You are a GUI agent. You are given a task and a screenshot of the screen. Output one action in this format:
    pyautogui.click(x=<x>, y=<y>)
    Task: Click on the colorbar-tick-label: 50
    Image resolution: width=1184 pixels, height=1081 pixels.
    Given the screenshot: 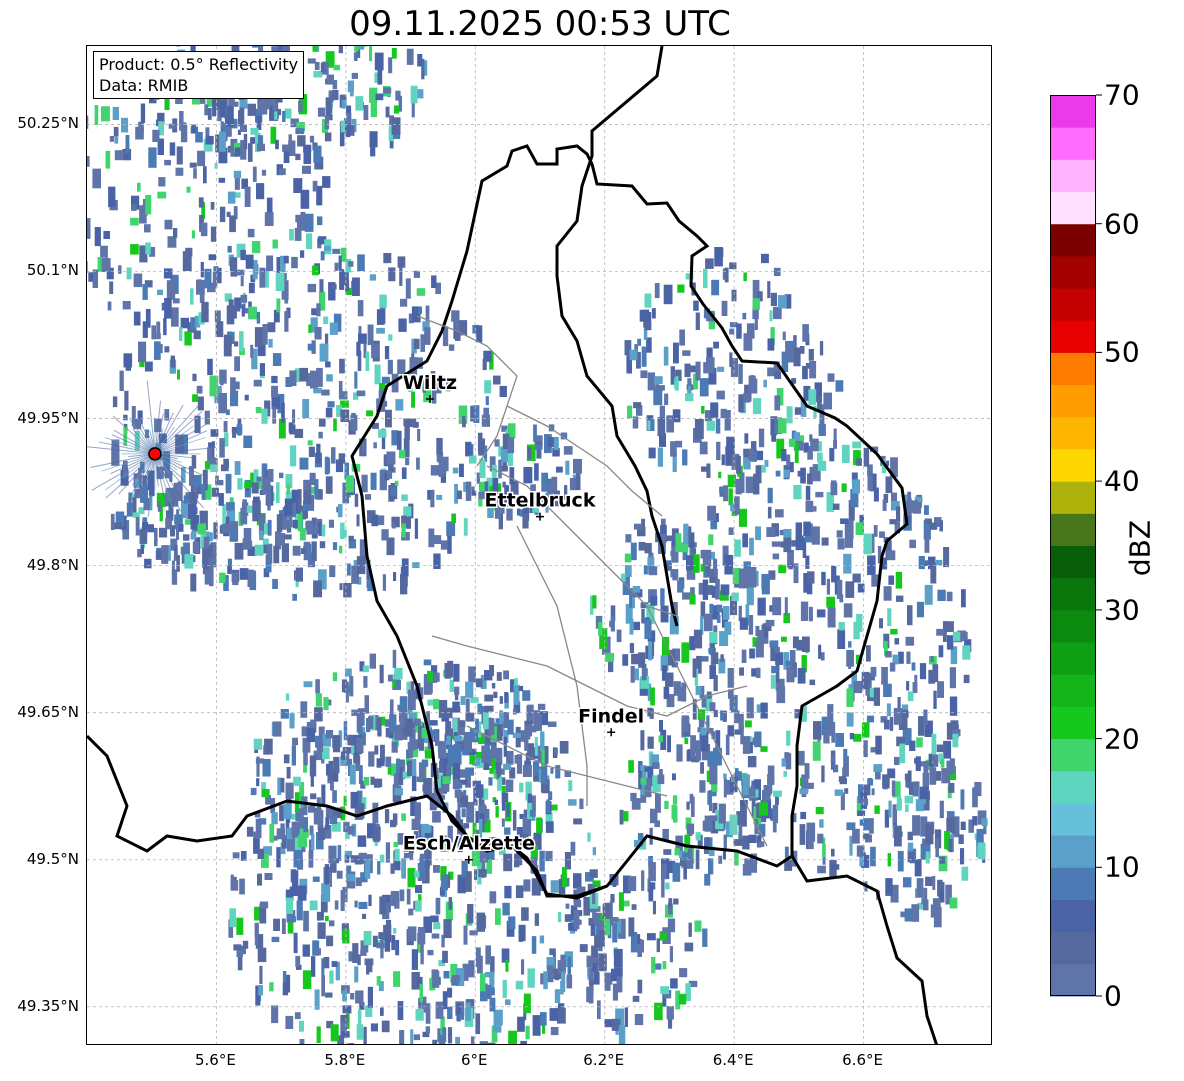 What is the action you would take?
    pyautogui.click(x=1122, y=352)
    